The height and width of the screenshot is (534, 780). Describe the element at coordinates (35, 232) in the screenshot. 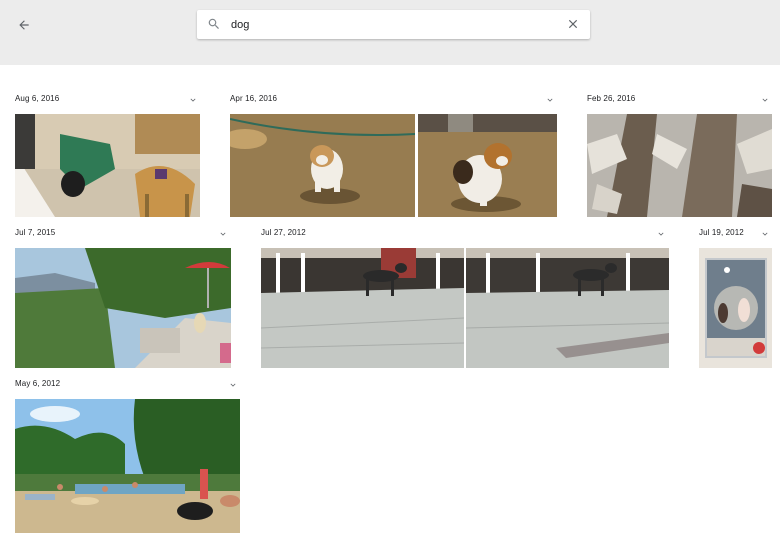

I see `group-date-label: Jul 7, 2015` at that location.